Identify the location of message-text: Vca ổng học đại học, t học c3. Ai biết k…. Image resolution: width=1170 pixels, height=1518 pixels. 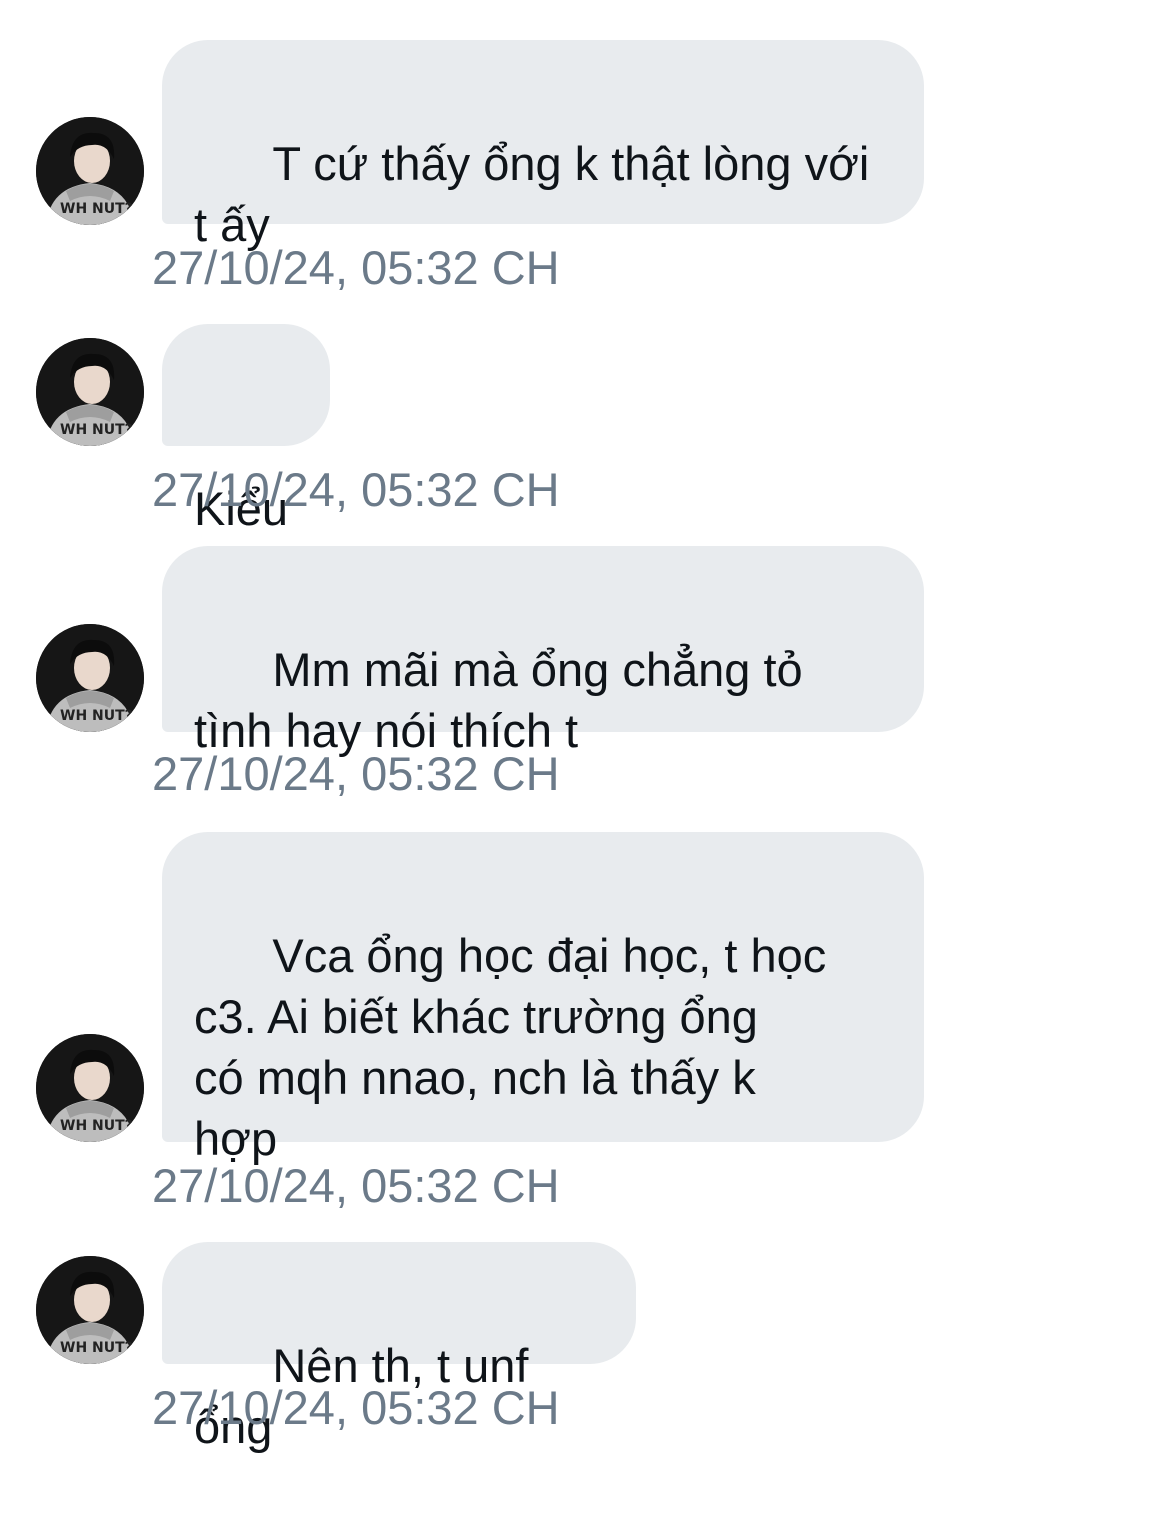
(510, 1047).